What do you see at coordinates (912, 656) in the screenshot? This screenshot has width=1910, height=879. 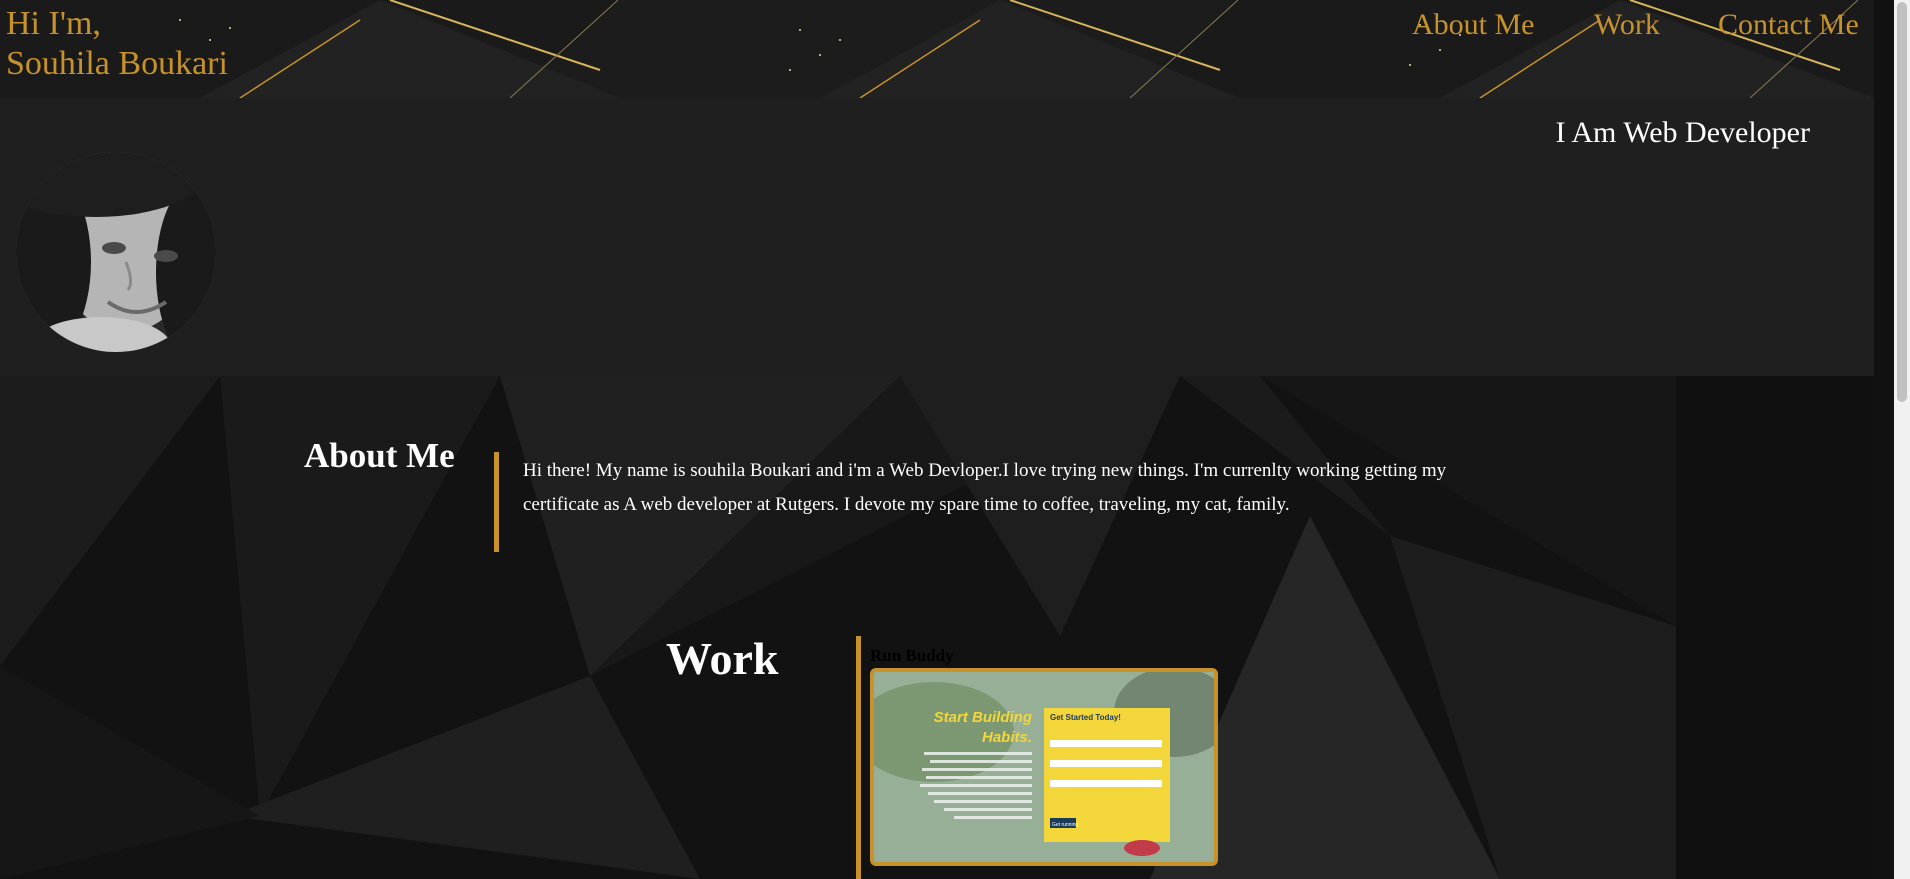 I see `project-title: Run Buddy` at bounding box center [912, 656].